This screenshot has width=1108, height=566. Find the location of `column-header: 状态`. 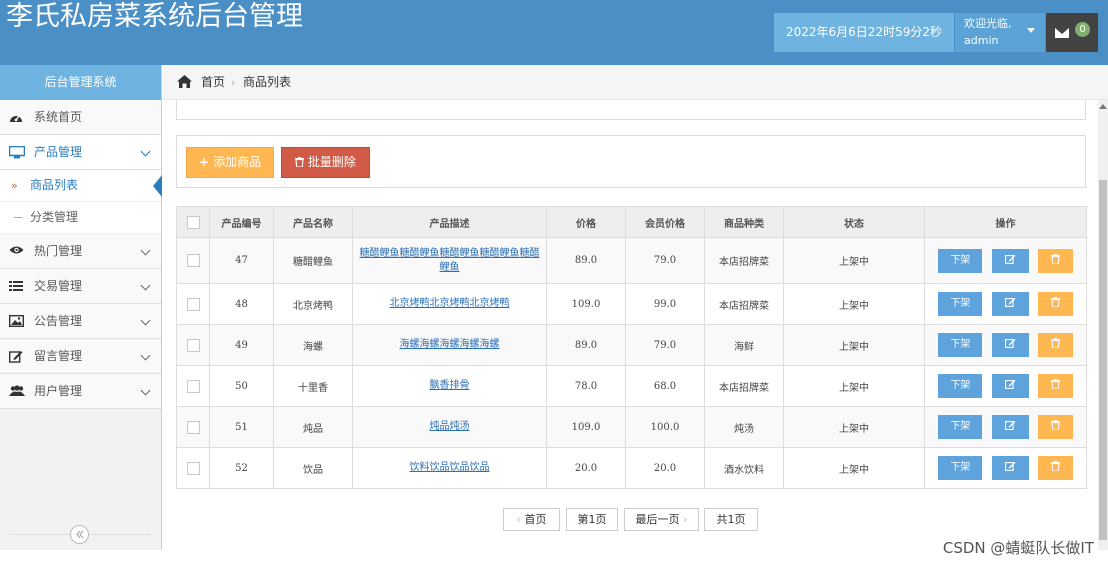

column-header: 状态 is located at coordinates (854, 222).